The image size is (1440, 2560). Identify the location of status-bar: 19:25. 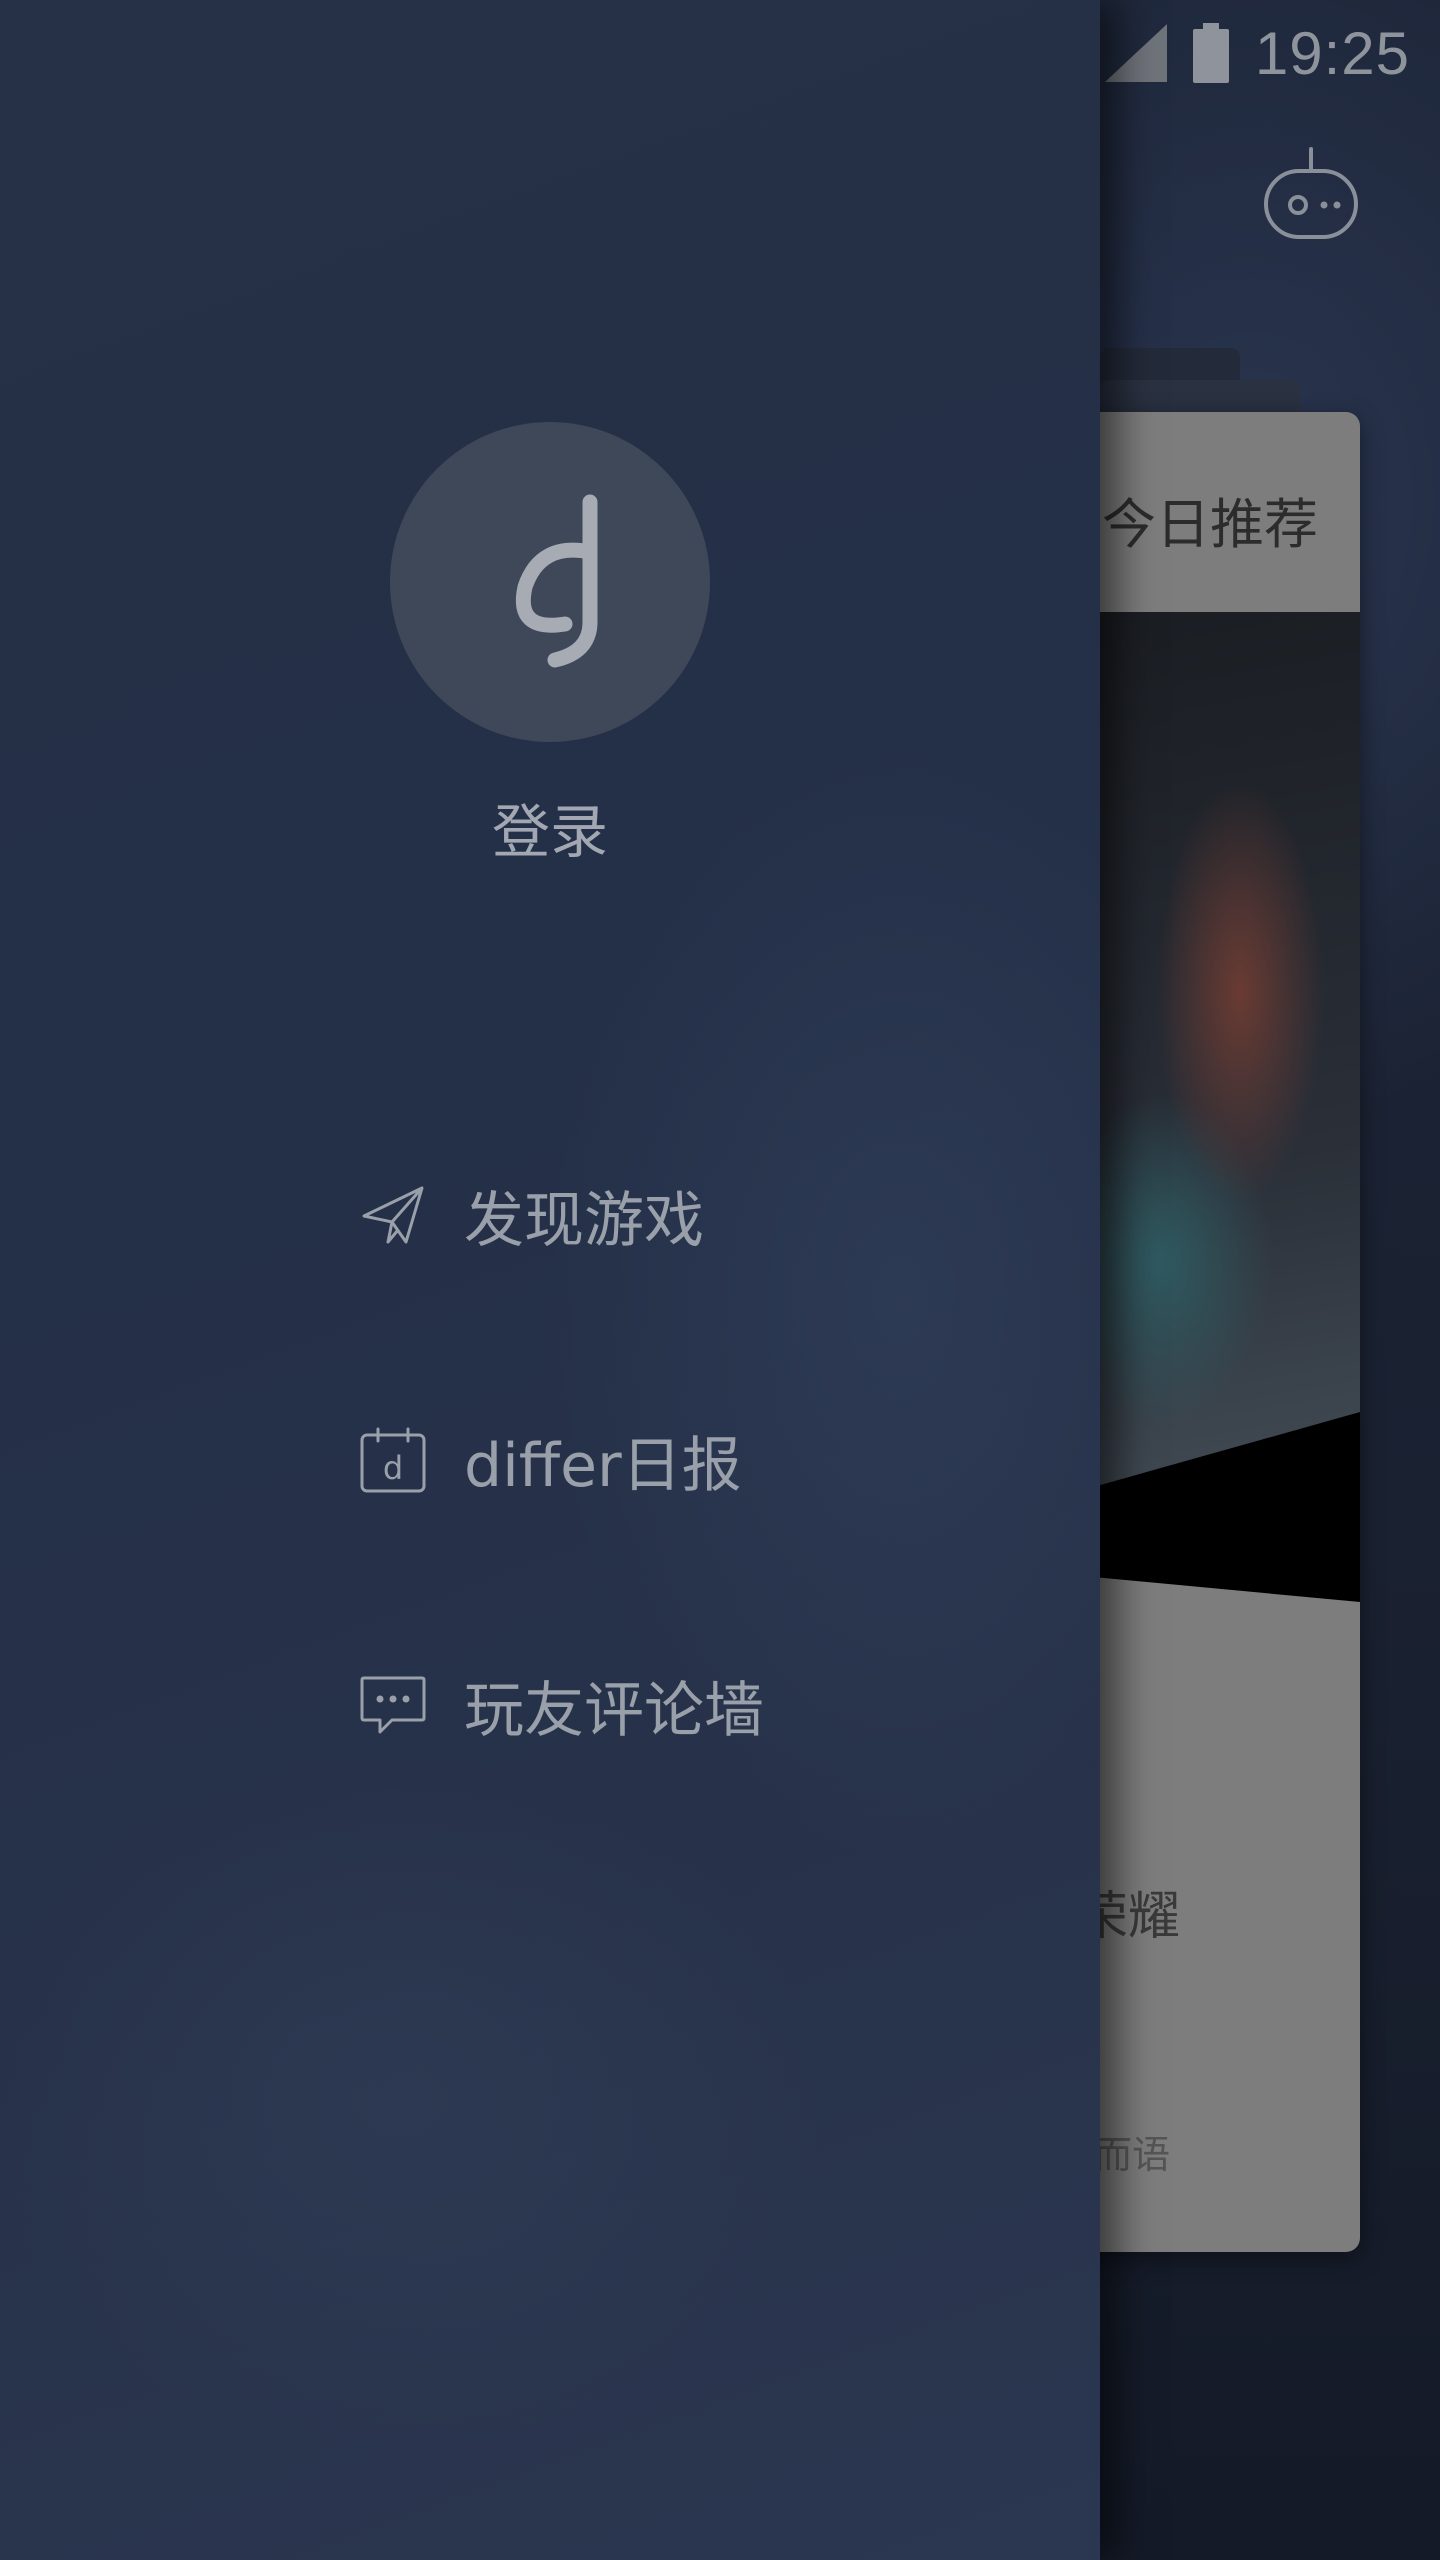
(1257, 53).